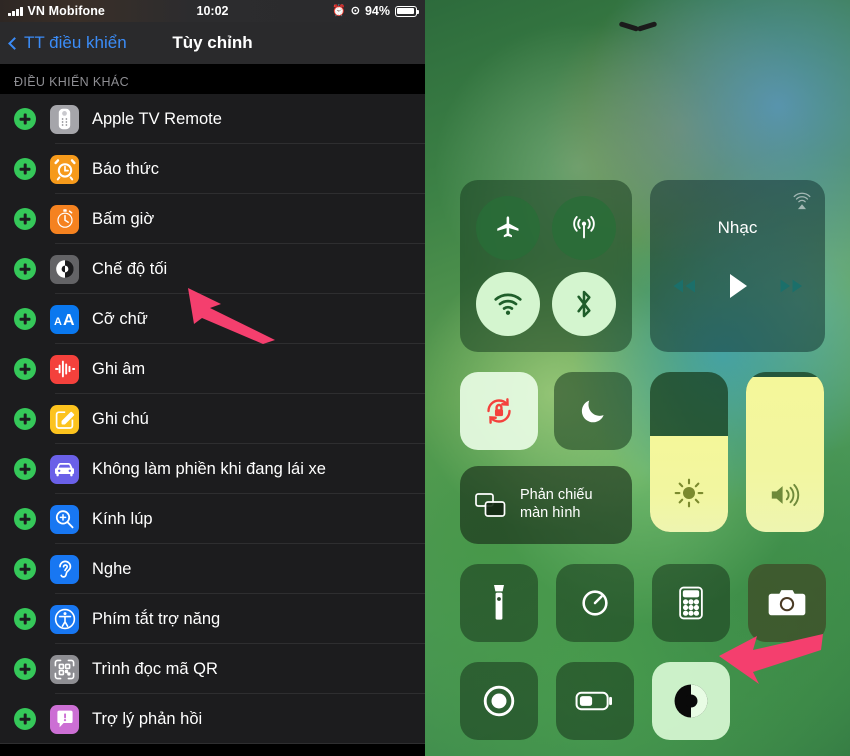 The width and height of the screenshot is (850, 756). I want to click on camera-button, so click(787, 603).